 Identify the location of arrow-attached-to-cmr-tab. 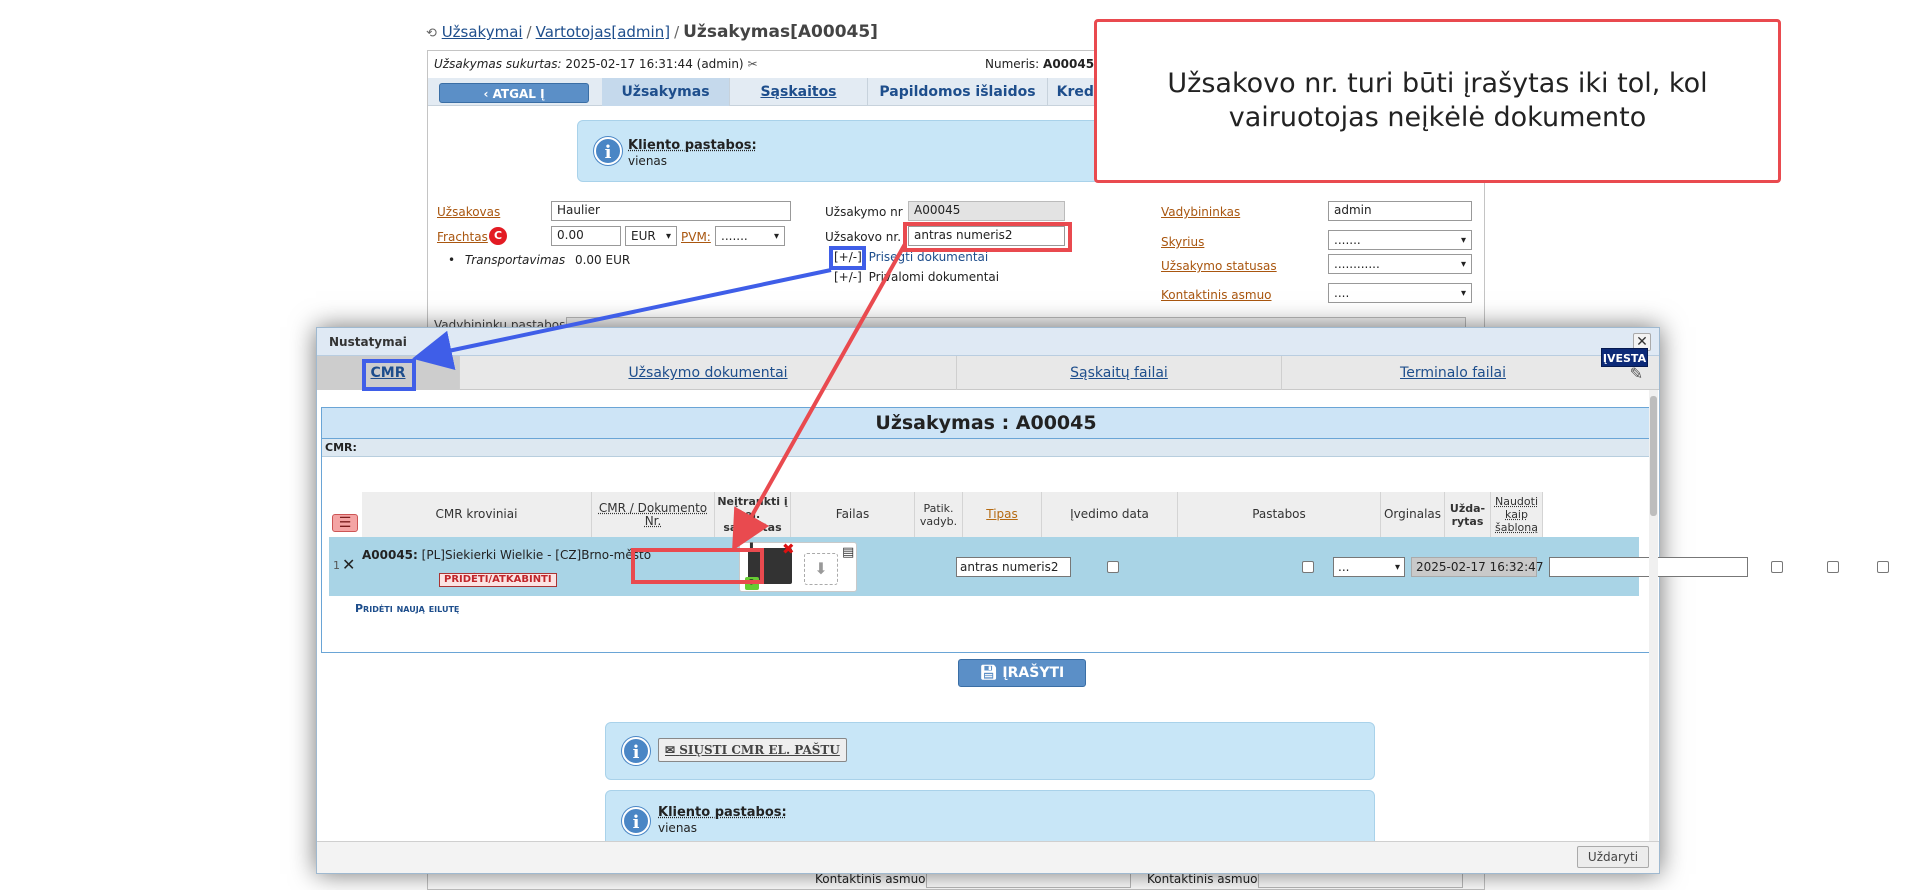
(622, 319).